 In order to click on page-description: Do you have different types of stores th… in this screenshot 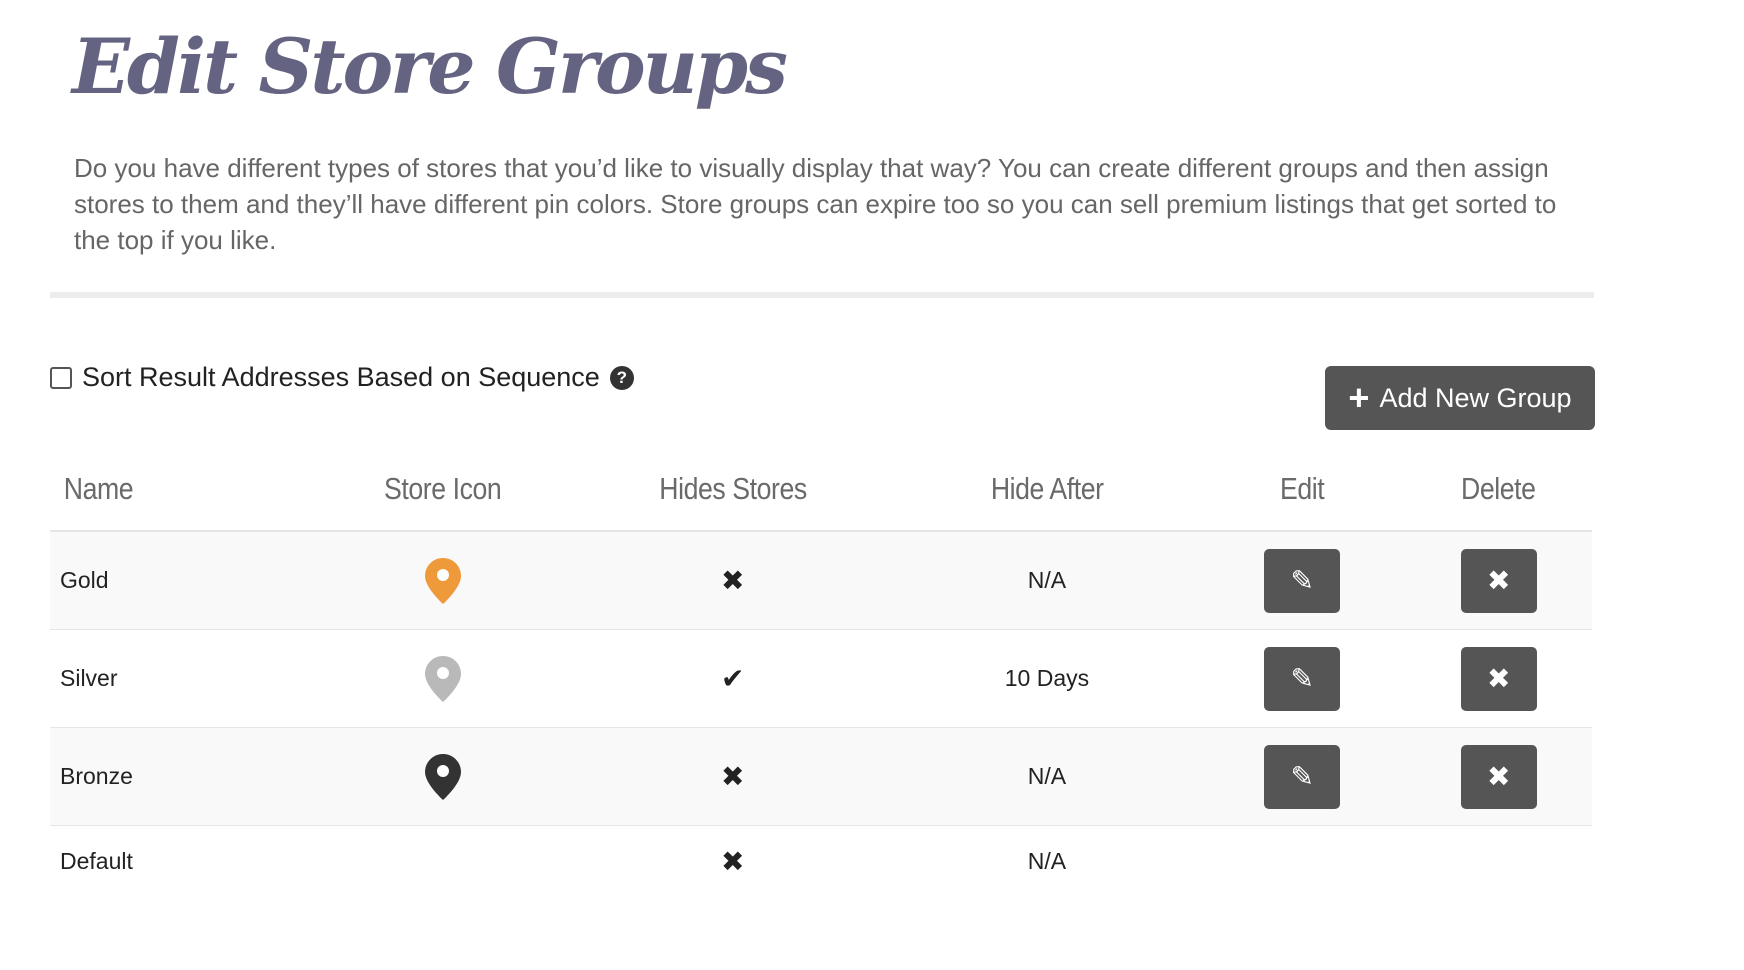, I will do `click(815, 204)`.